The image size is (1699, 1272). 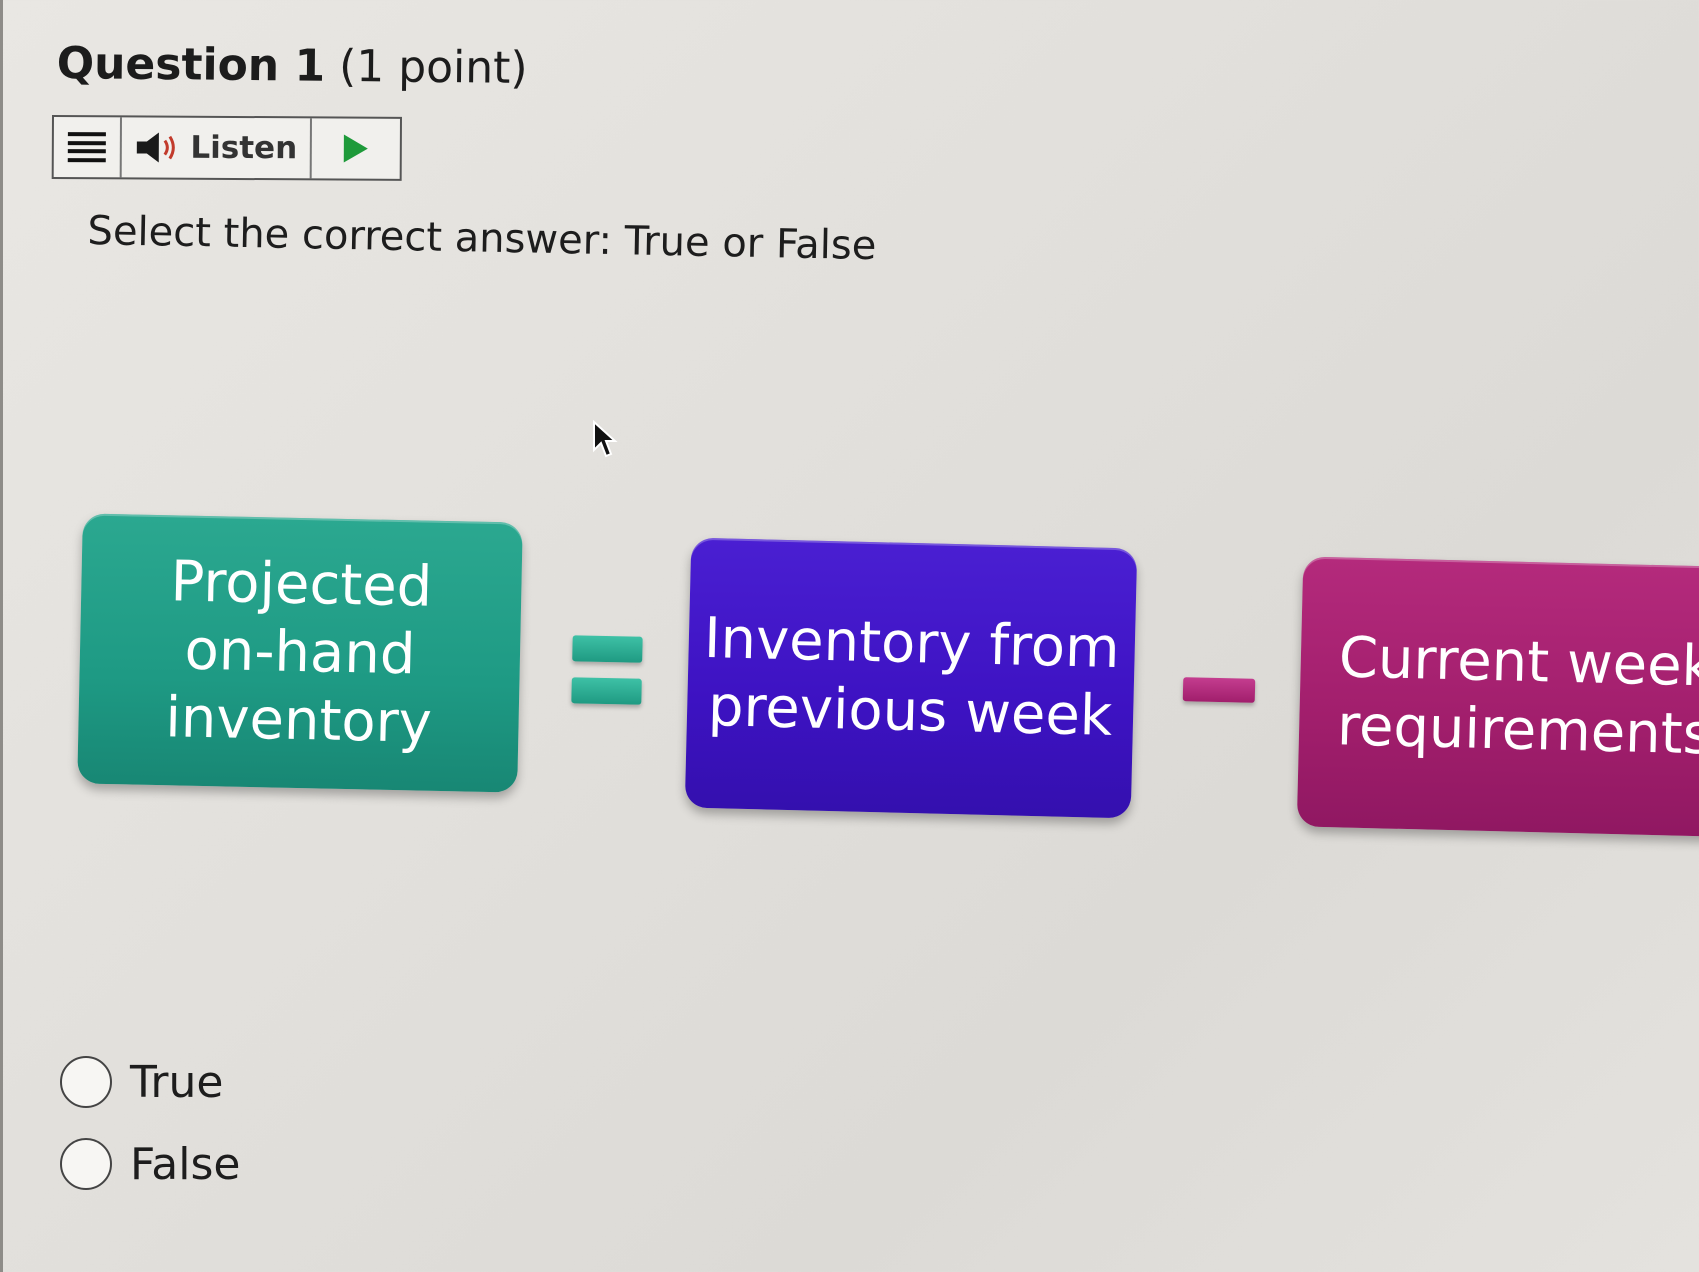 I want to click on inventory-from-previous-week-label: Inventory from previous week, so click(x=912, y=677).